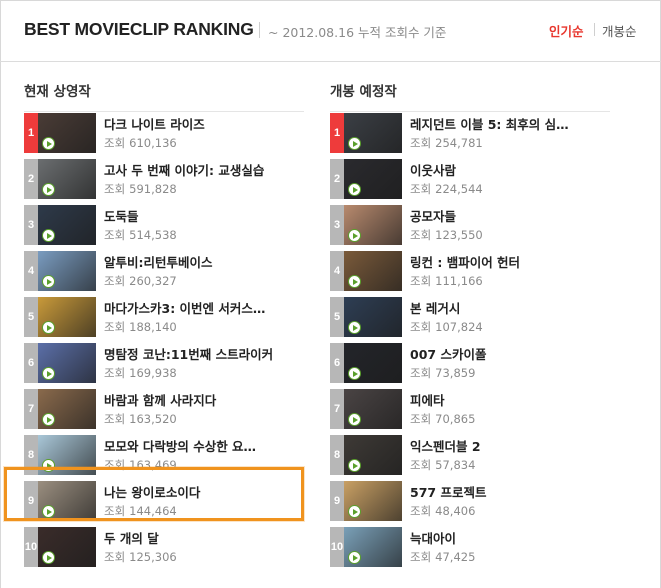 This screenshot has width=661, height=588. What do you see at coordinates (174, 550) in the screenshot?
I see `ranking-item: 10 두 개의 달 조회 125,306` at bounding box center [174, 550].